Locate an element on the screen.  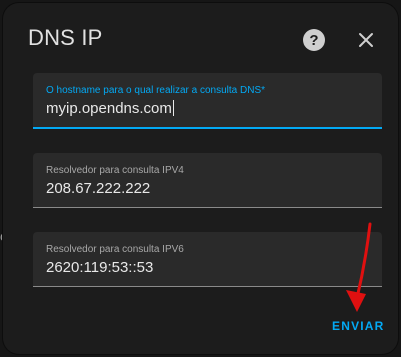
dialog-title: DNS IP is located at coordinates (65, 37).